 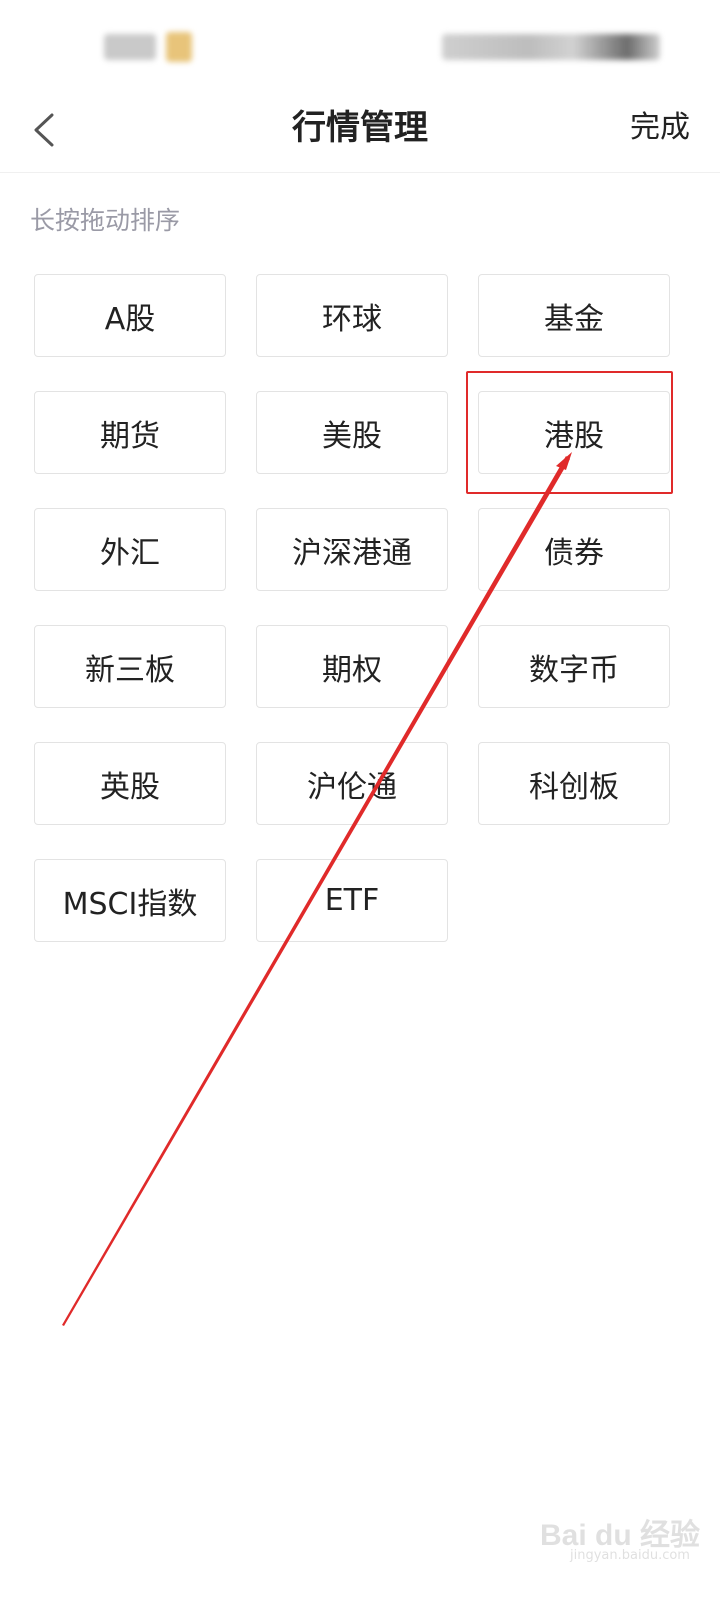 What do you see at coordinates (130, 47) in the screenshot?
I see `status-time-blur` at bounding box center [130, 47].